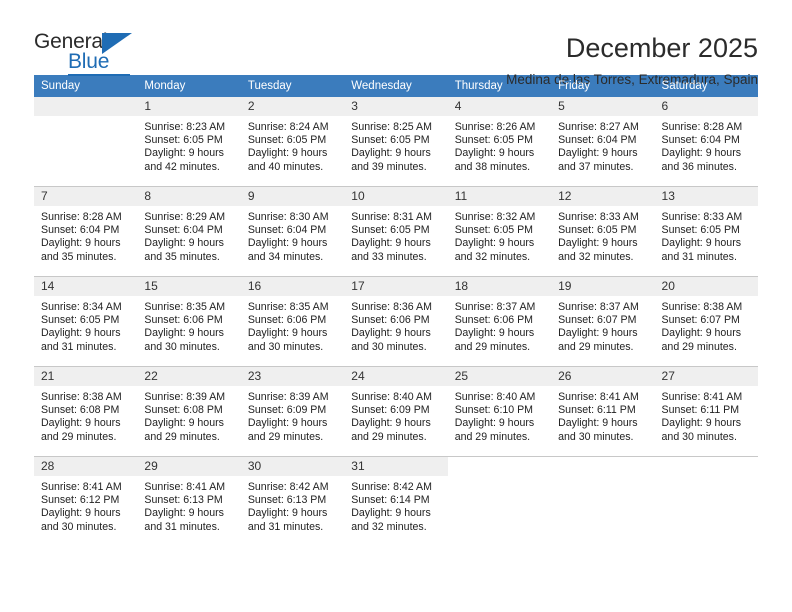  What do you see at coordinates (285, 166) in the screenshot?
I see `day-info-daylight2: and 40 minutes.` at bounding box center [285, 166].